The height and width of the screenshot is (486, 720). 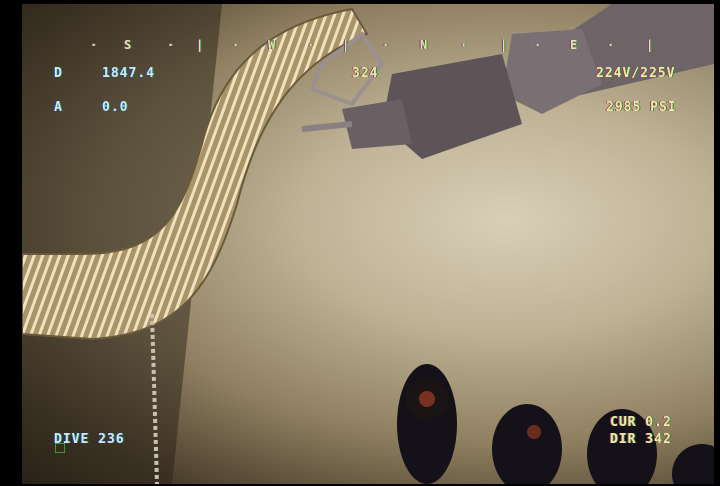 What do you see at coordinates (641, 107) in the screenshot?
I see `pressure-value: 2985 PSI` at bounding box center [641, 107].